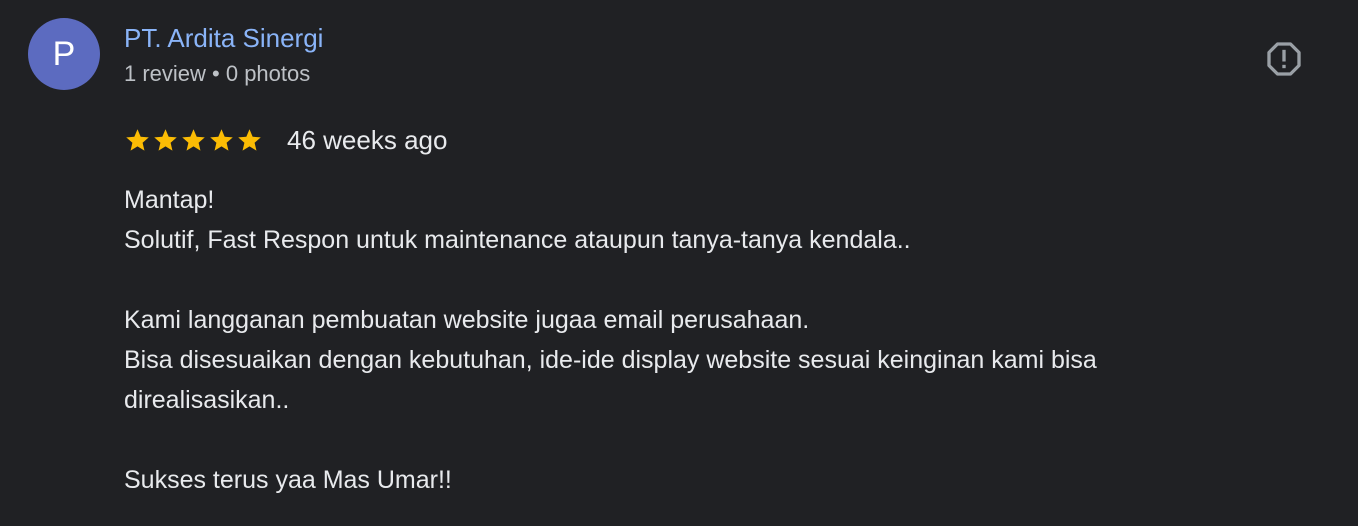  I want to click on review-date: 46 weeks ago, so click(367, 140).